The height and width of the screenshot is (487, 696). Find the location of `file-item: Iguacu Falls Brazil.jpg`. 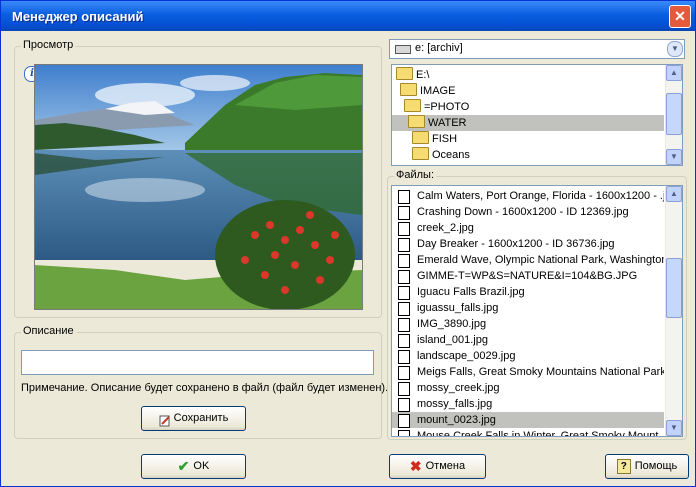

file-item: Iguacu Falls Brazil.jpg is located at coordinates (528, 292).